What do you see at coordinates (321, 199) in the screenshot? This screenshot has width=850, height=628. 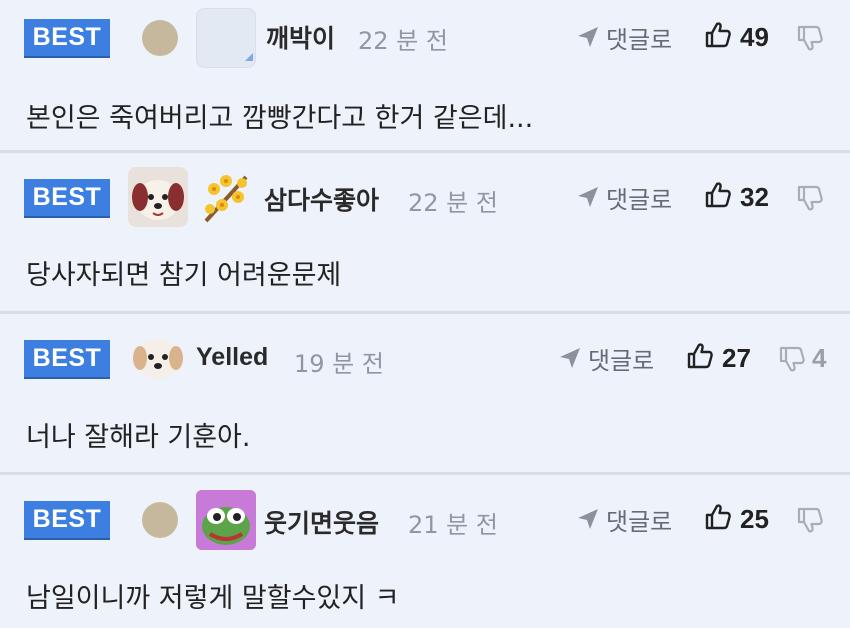 I see `nickname: 삼다수좋아` at bounding box center [321, 199].